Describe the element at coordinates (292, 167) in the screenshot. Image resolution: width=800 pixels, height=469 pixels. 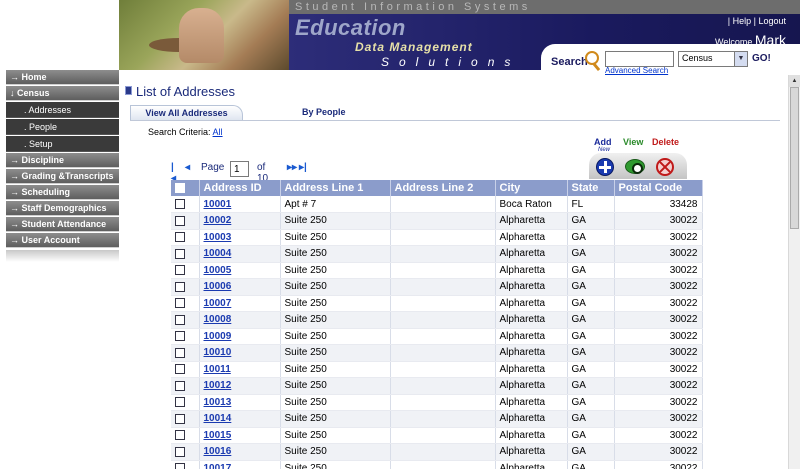
I see `next-page-icon: ▸▸` at that location.